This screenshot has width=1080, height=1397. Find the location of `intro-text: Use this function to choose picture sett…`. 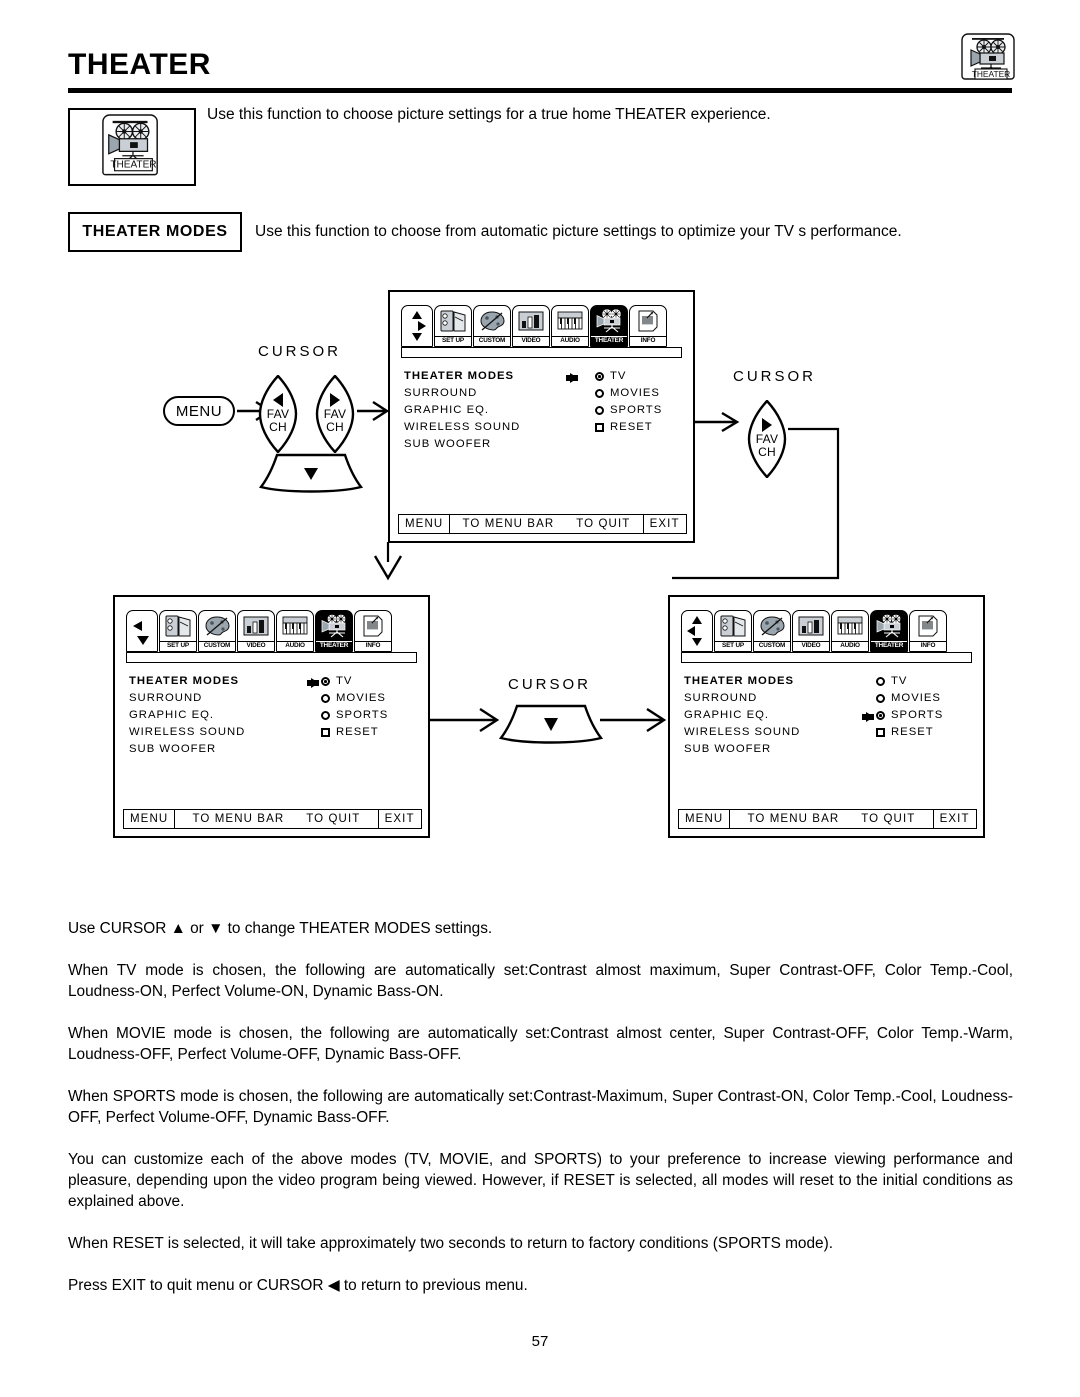

intro-text: Use this function to choose picture sett… is located at coordinates (489, 114).